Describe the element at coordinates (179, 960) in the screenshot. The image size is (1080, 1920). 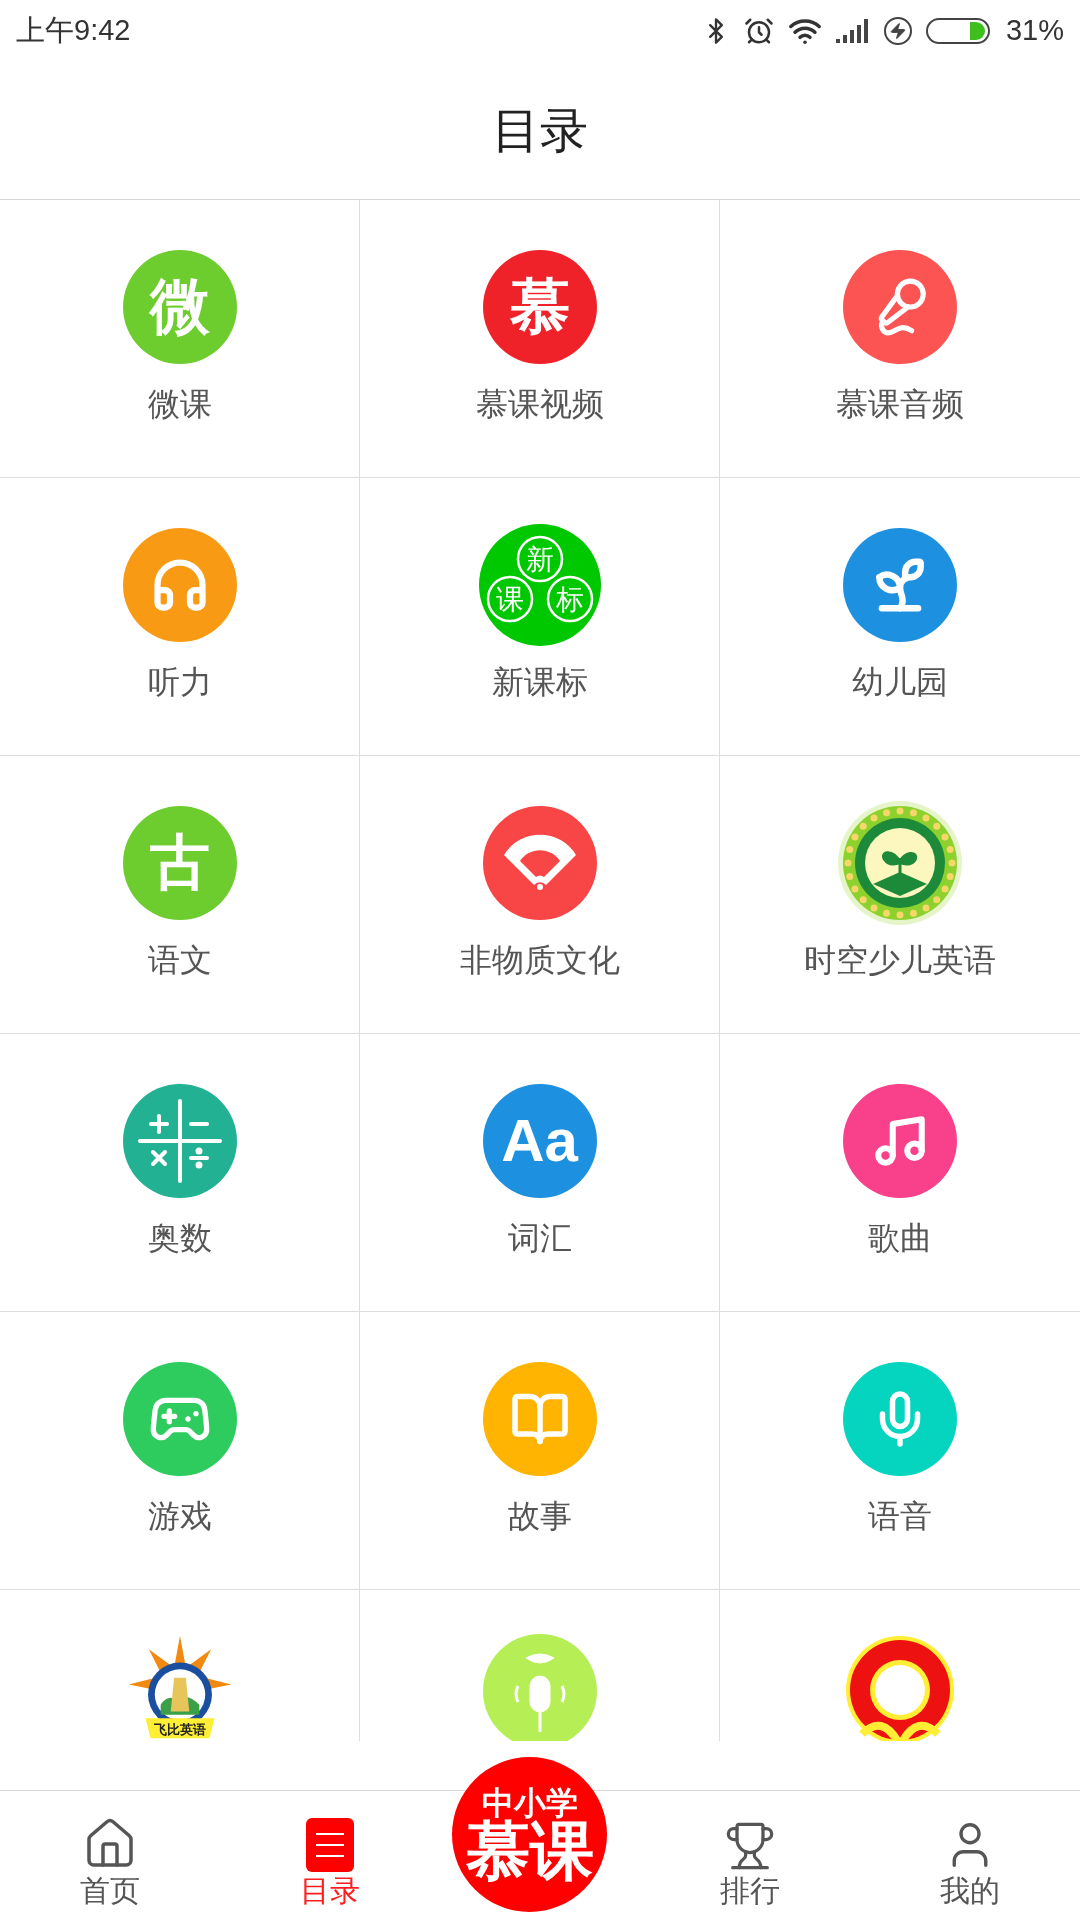
I see `category-label: 语文` at that location.